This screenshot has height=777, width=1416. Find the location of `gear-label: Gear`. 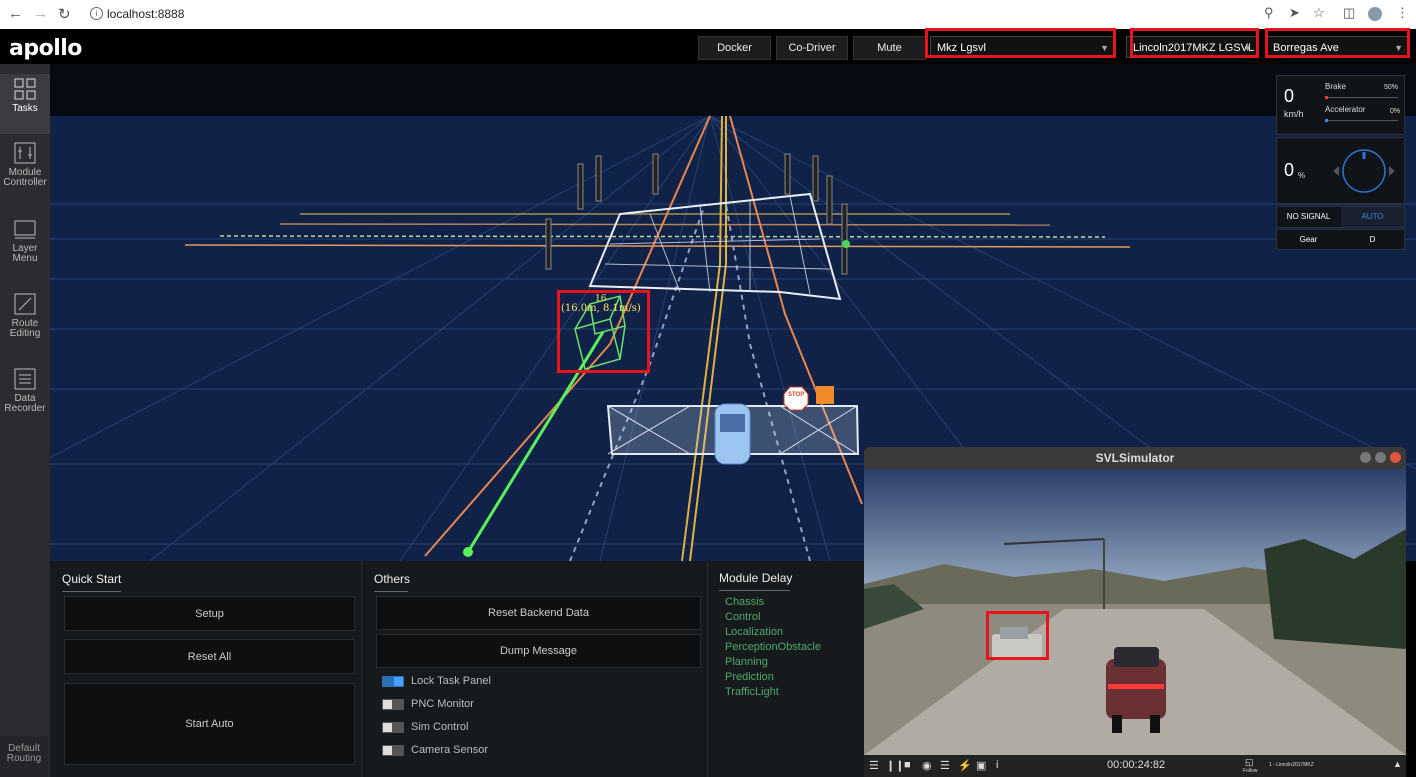

gear-label: Gear is located at coordinates (1308, 239).